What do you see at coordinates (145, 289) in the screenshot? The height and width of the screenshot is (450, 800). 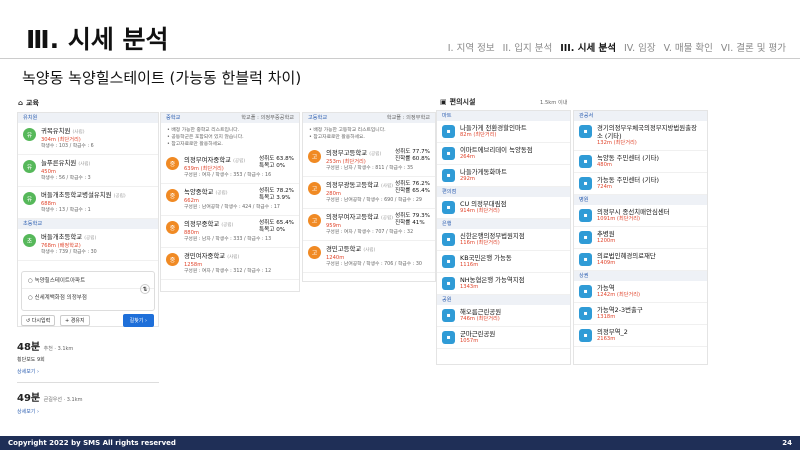 I see `swap-icon: ⇅` at bounding box center [145, 289].